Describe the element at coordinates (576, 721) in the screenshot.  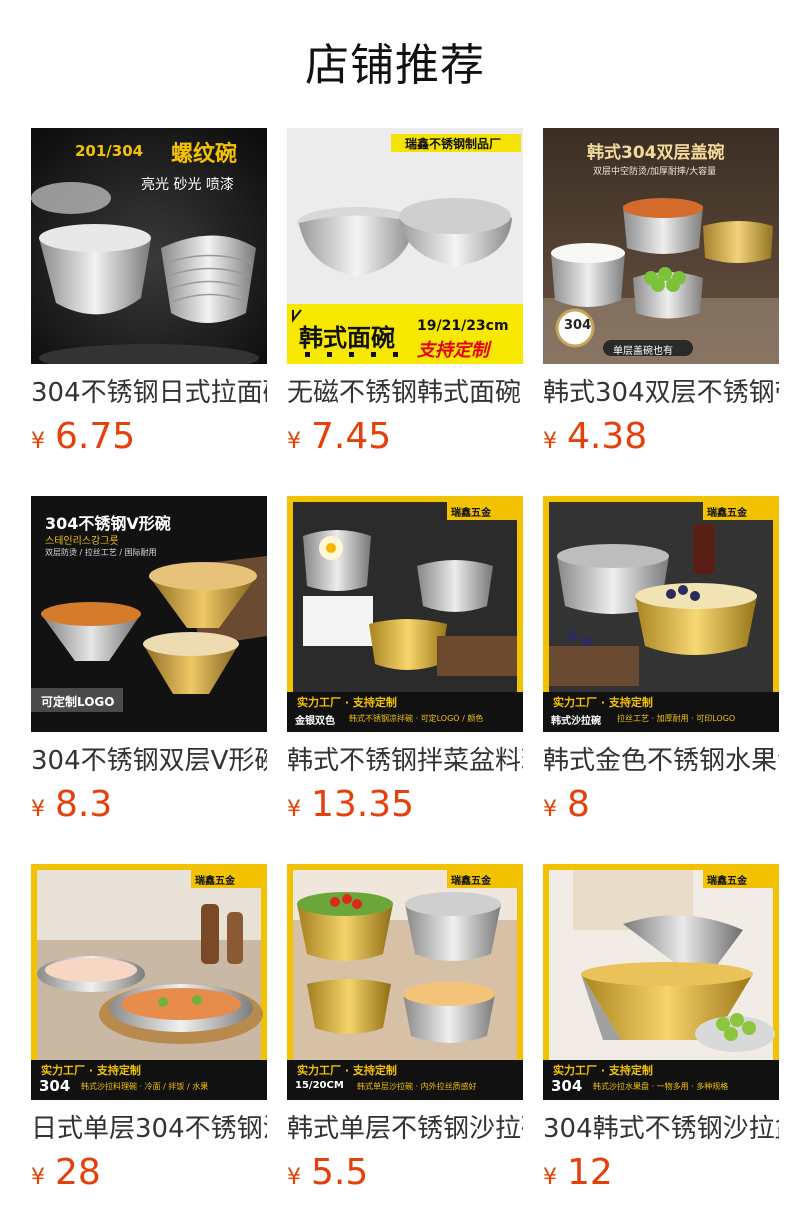
I see `image-overlay-text: 韩式沙拉碗` at that location.